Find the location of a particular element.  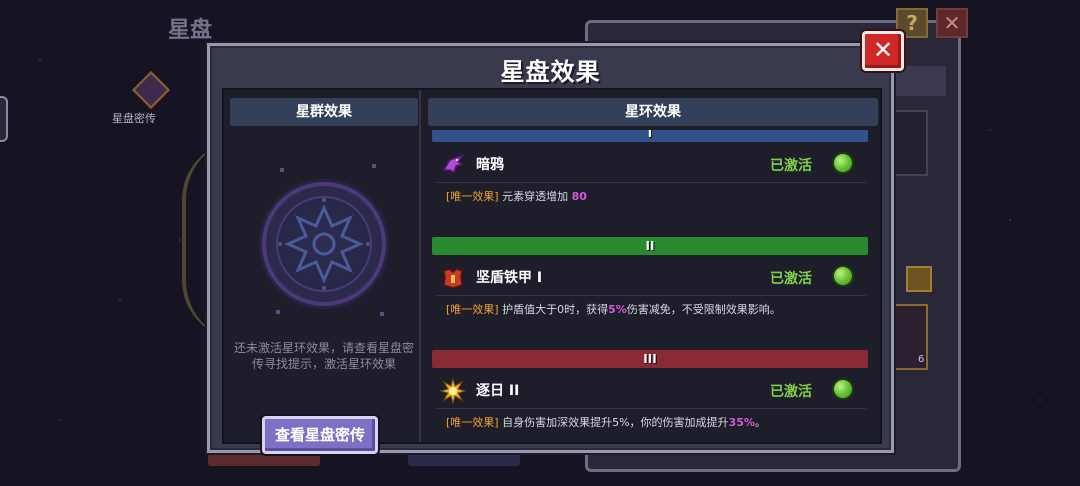

ring-tier-bar-1: I is located at coordinates (650, 136).